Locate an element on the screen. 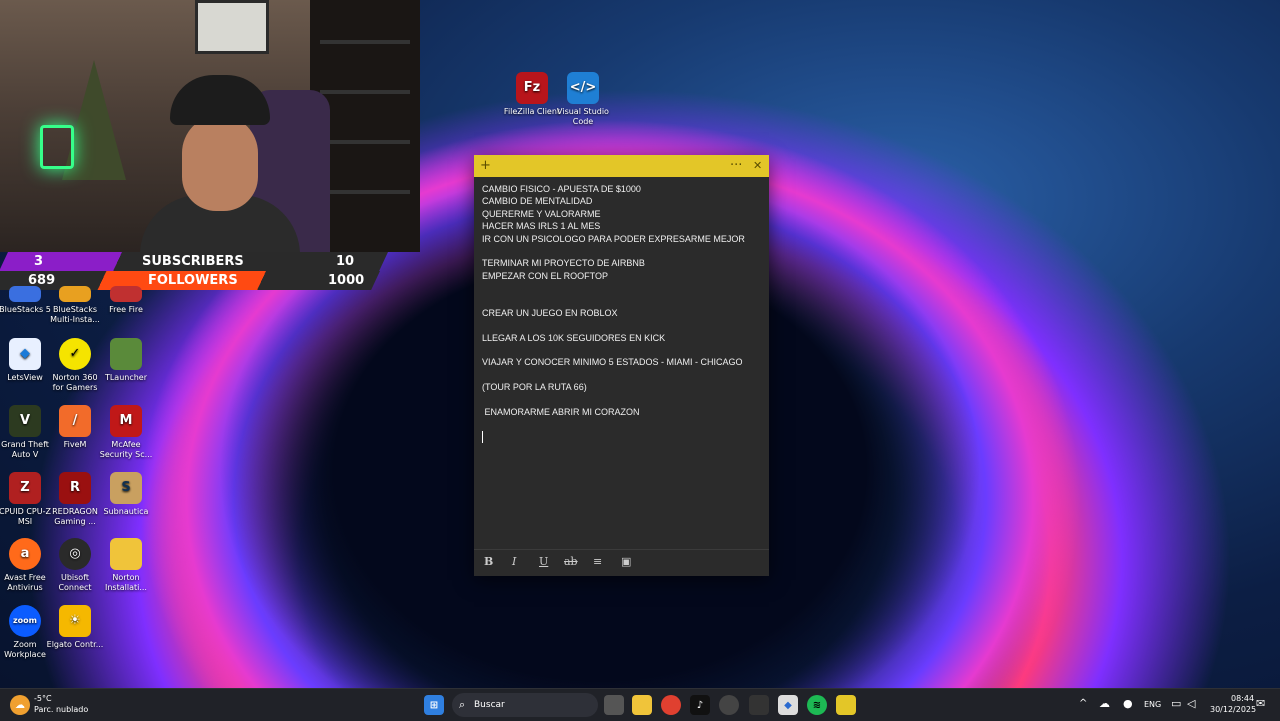 This screenshot has height=721, width=1280. tiktok-icon: ♪ is located at coordinates (700, 705).